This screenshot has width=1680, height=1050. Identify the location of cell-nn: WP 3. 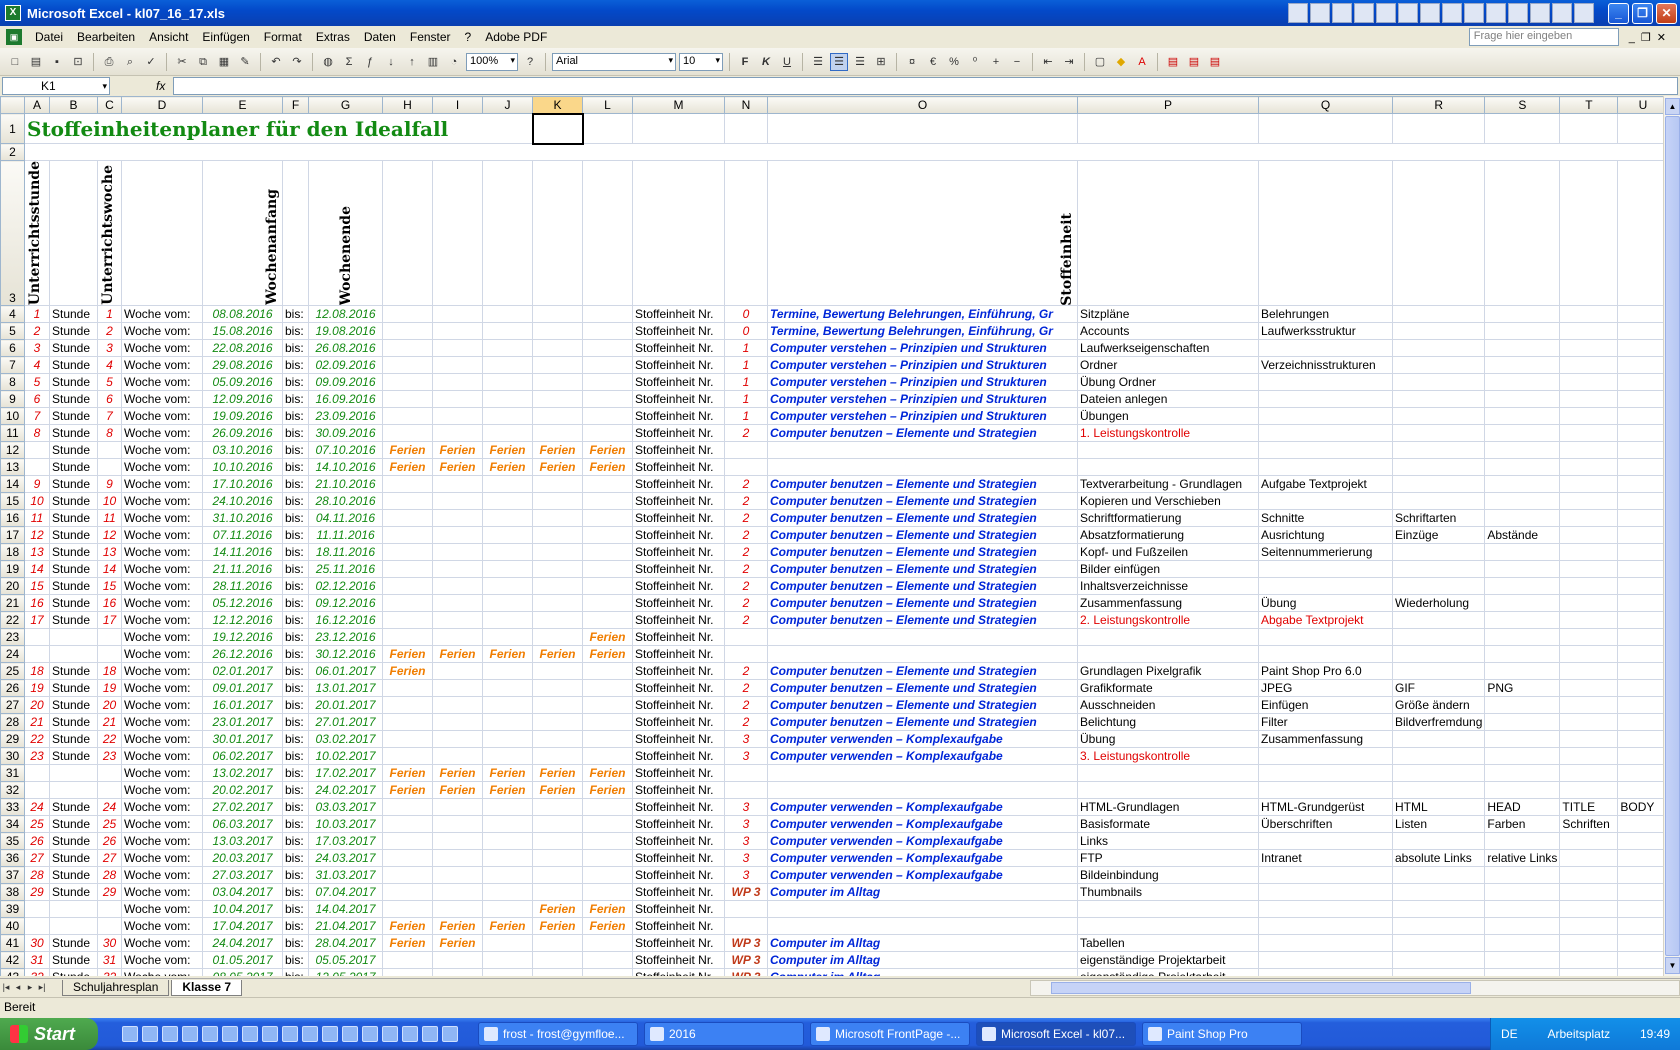
(746, 943).